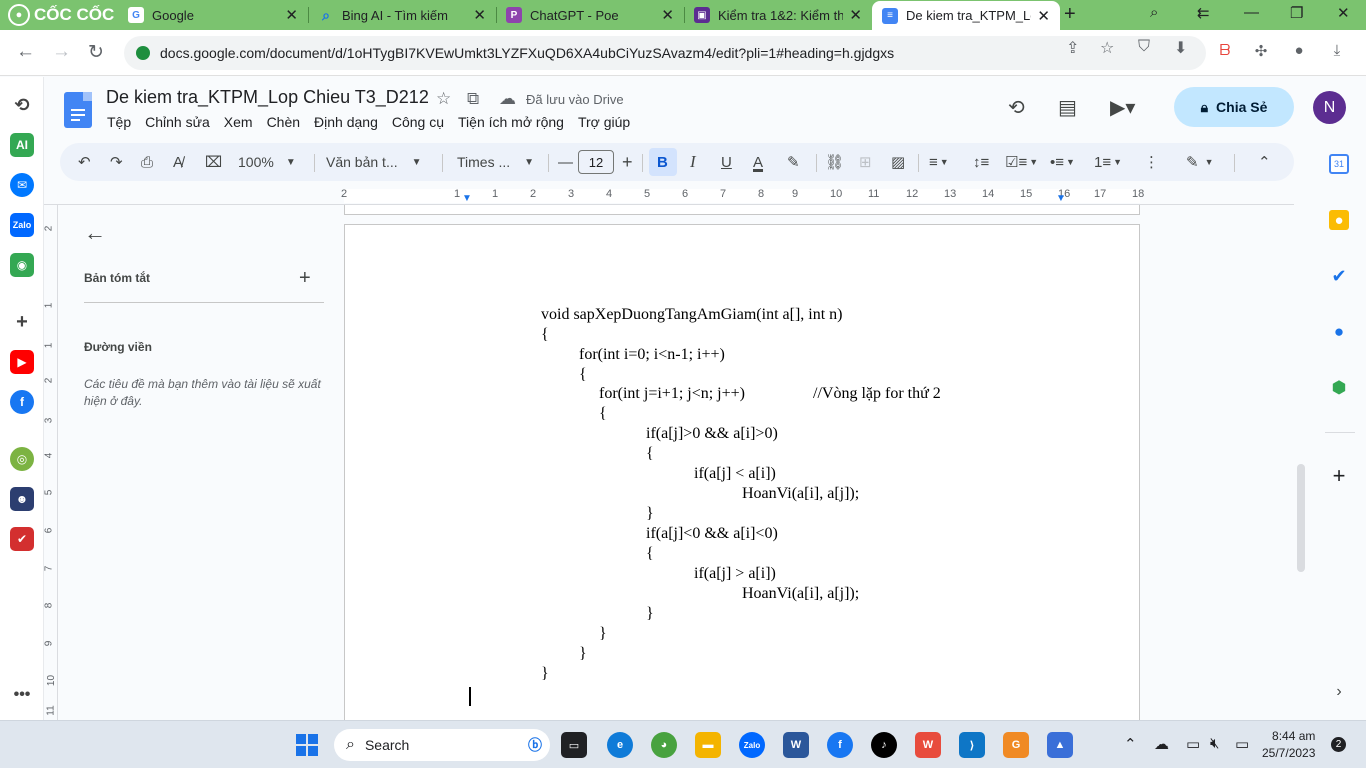  I want to click on minimize-icon: —, so click(1251, 12).